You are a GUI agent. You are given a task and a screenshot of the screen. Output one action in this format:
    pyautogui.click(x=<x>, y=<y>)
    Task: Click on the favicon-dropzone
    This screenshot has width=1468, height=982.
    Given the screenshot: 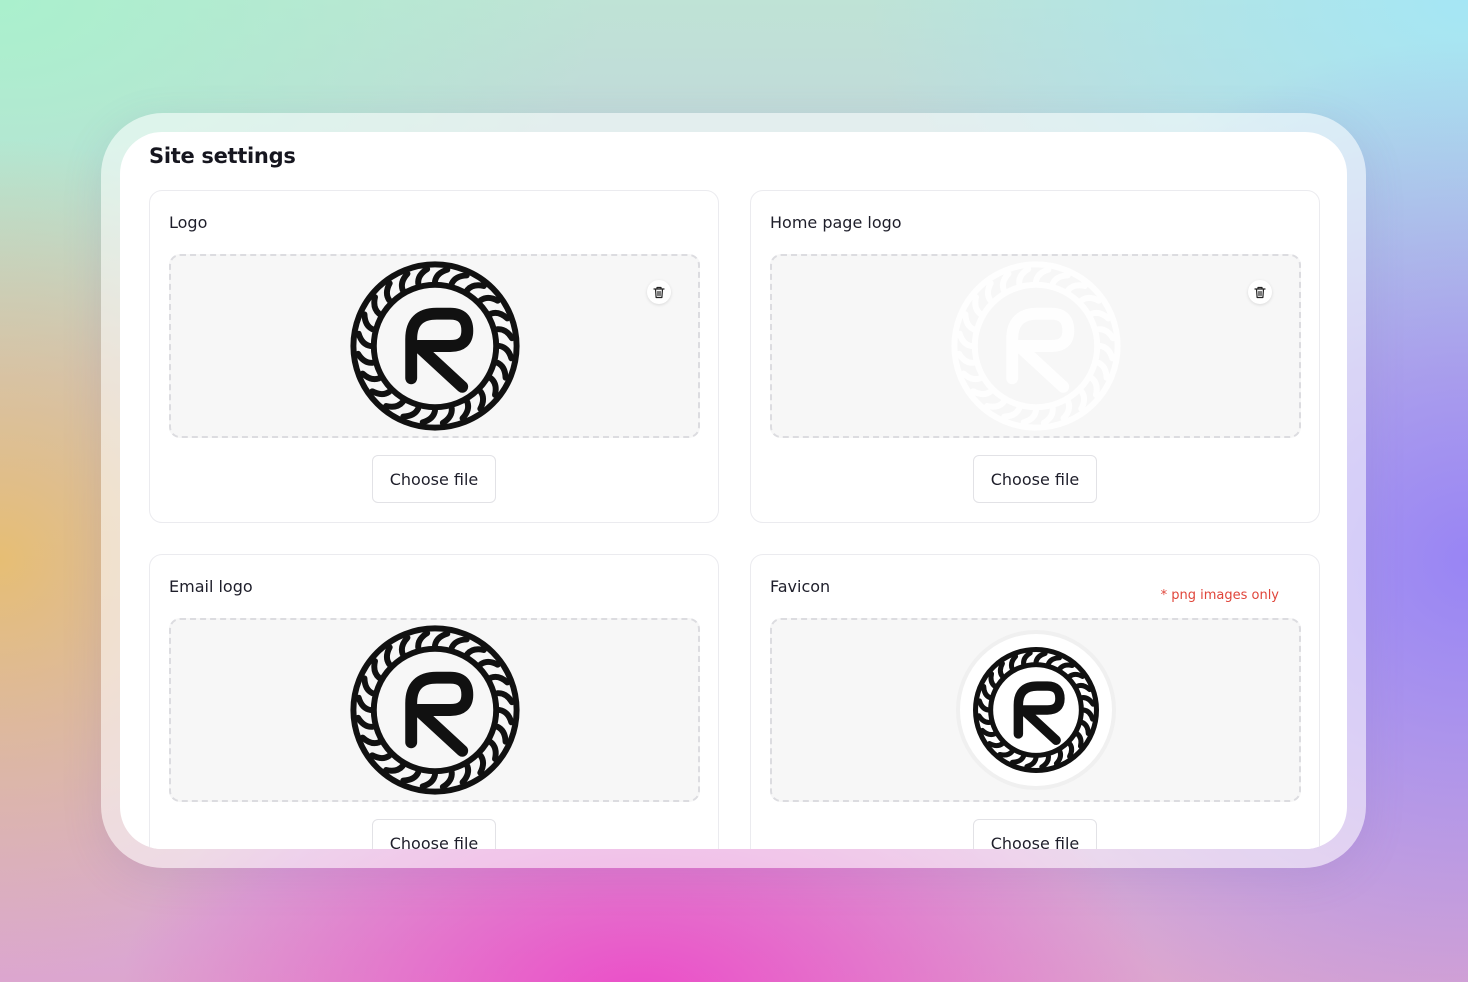 What is the action you would take?
    pyautogui.click(x=1035, y=710)
    